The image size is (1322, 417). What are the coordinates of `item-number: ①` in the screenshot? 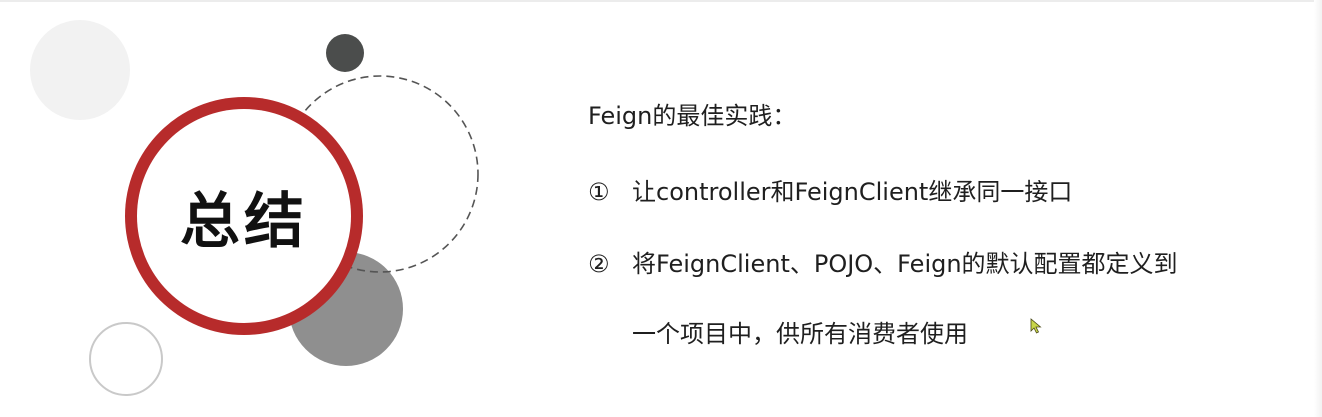 It's located at (599, 192).